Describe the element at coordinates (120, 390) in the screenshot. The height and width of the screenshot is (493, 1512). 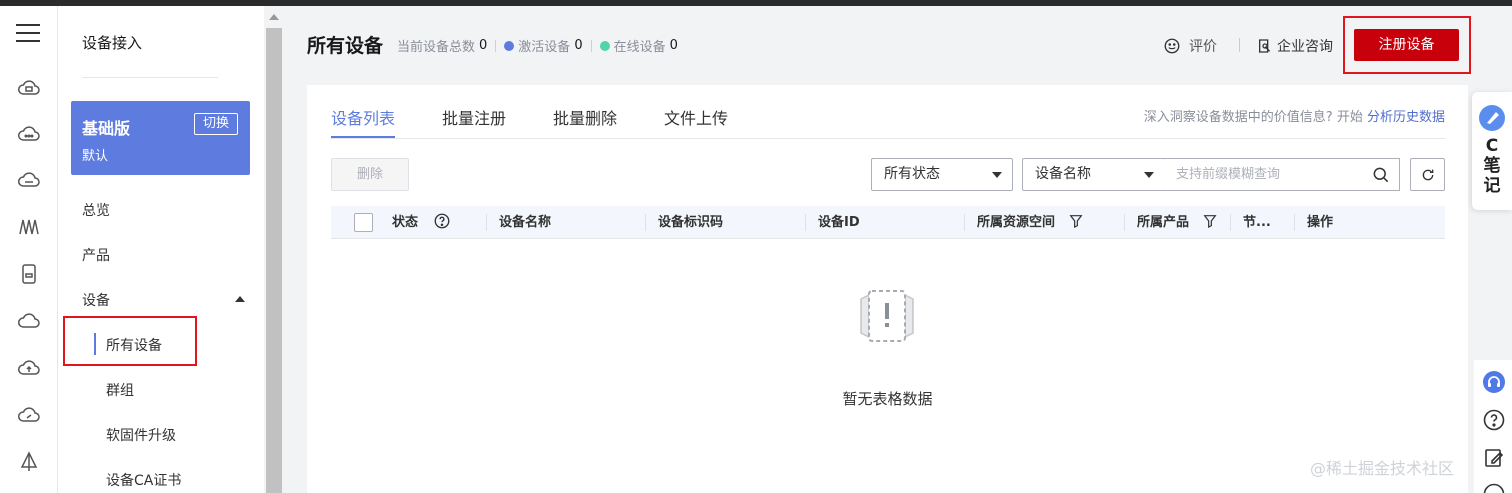
I see `sidebar-item-groups: 群组` at that location.